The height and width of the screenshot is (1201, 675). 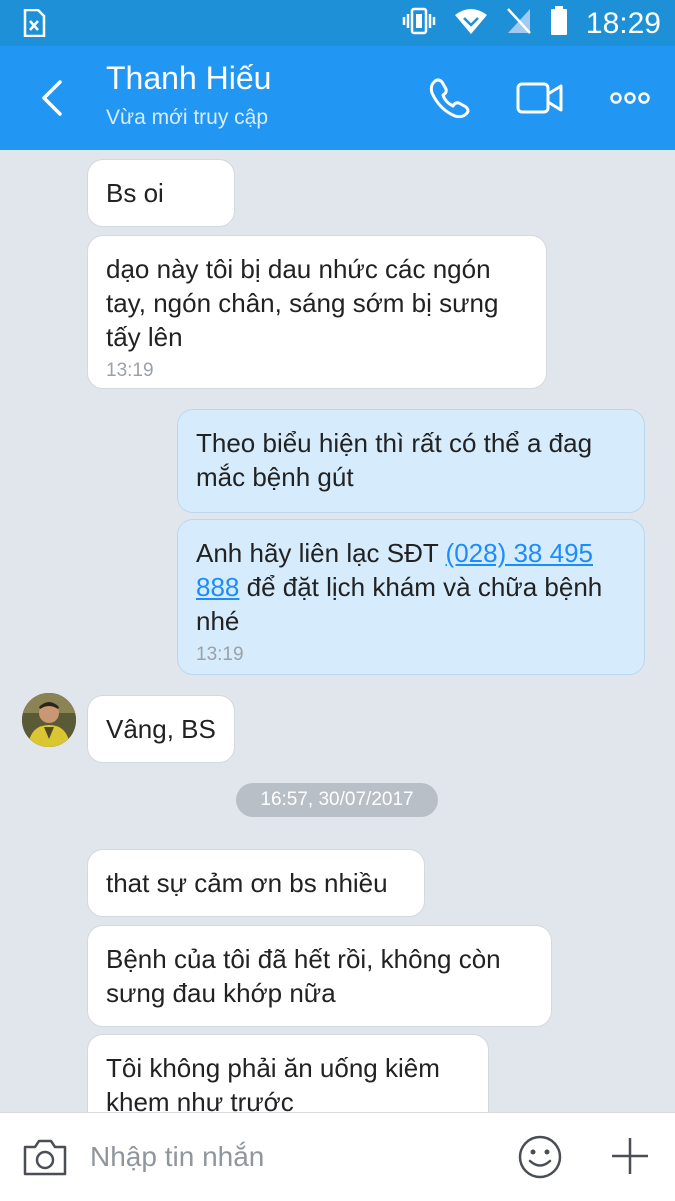 I want to click on wifi-icon, so click(x=471, y=23).